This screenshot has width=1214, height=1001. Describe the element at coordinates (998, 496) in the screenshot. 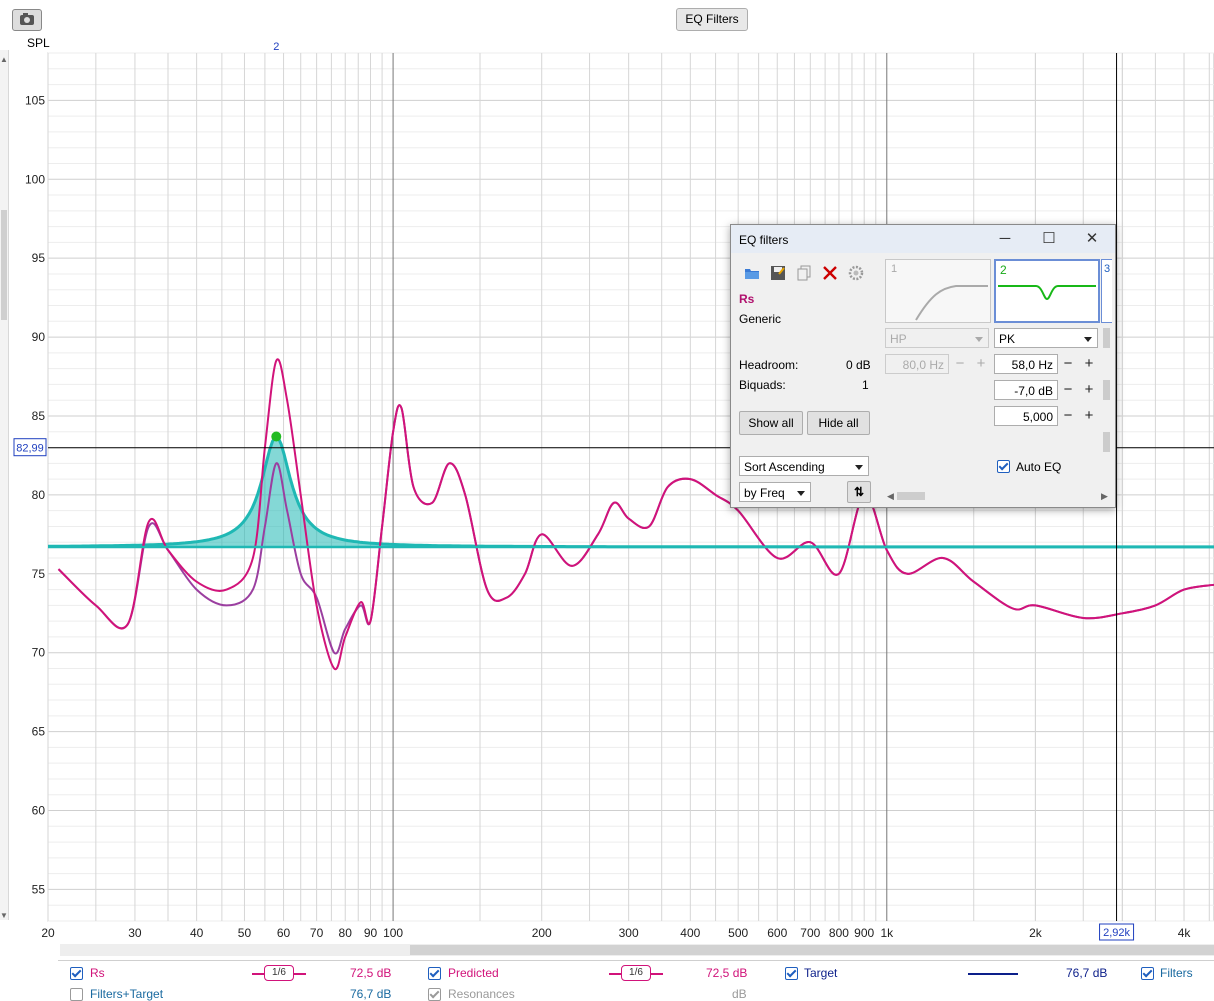

I see `filters-scrollbar: ◀ ▶` at that location.